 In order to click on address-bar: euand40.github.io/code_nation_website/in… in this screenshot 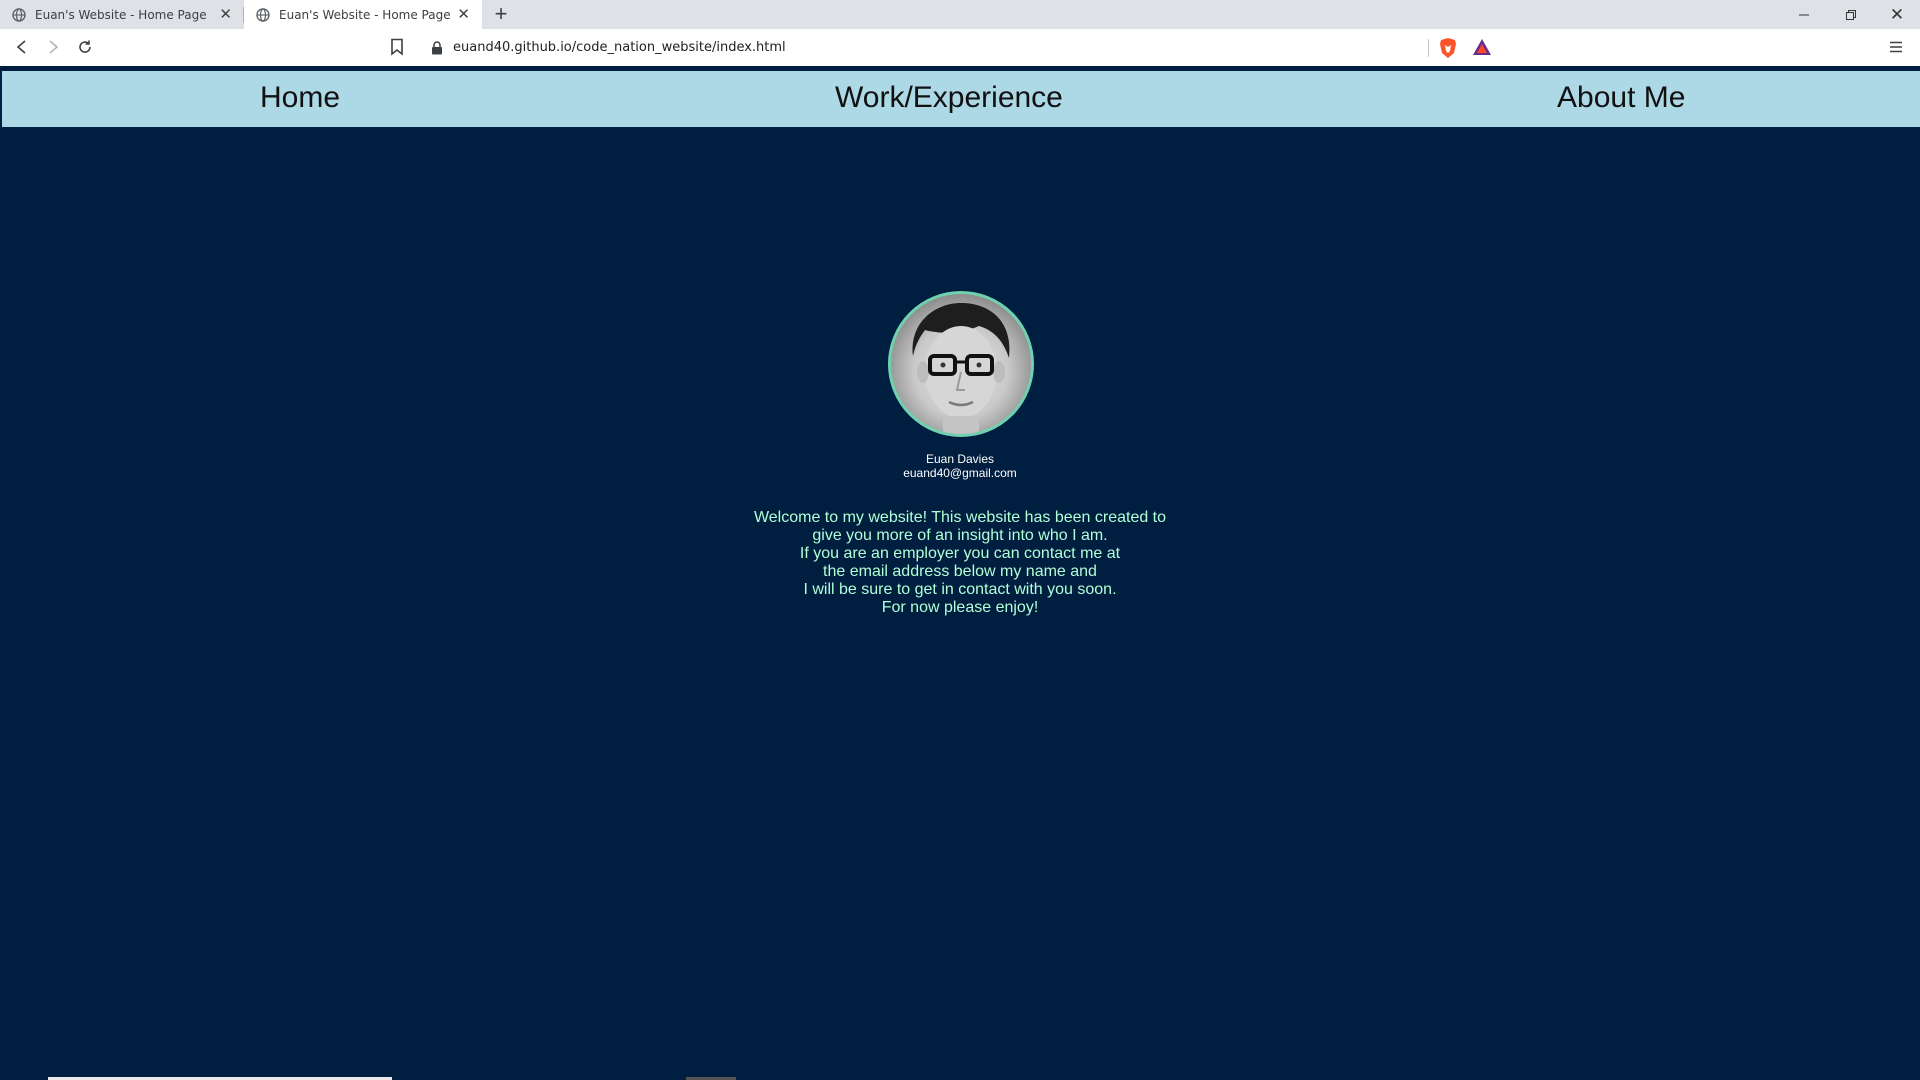, I will do `click(960, 47)`.